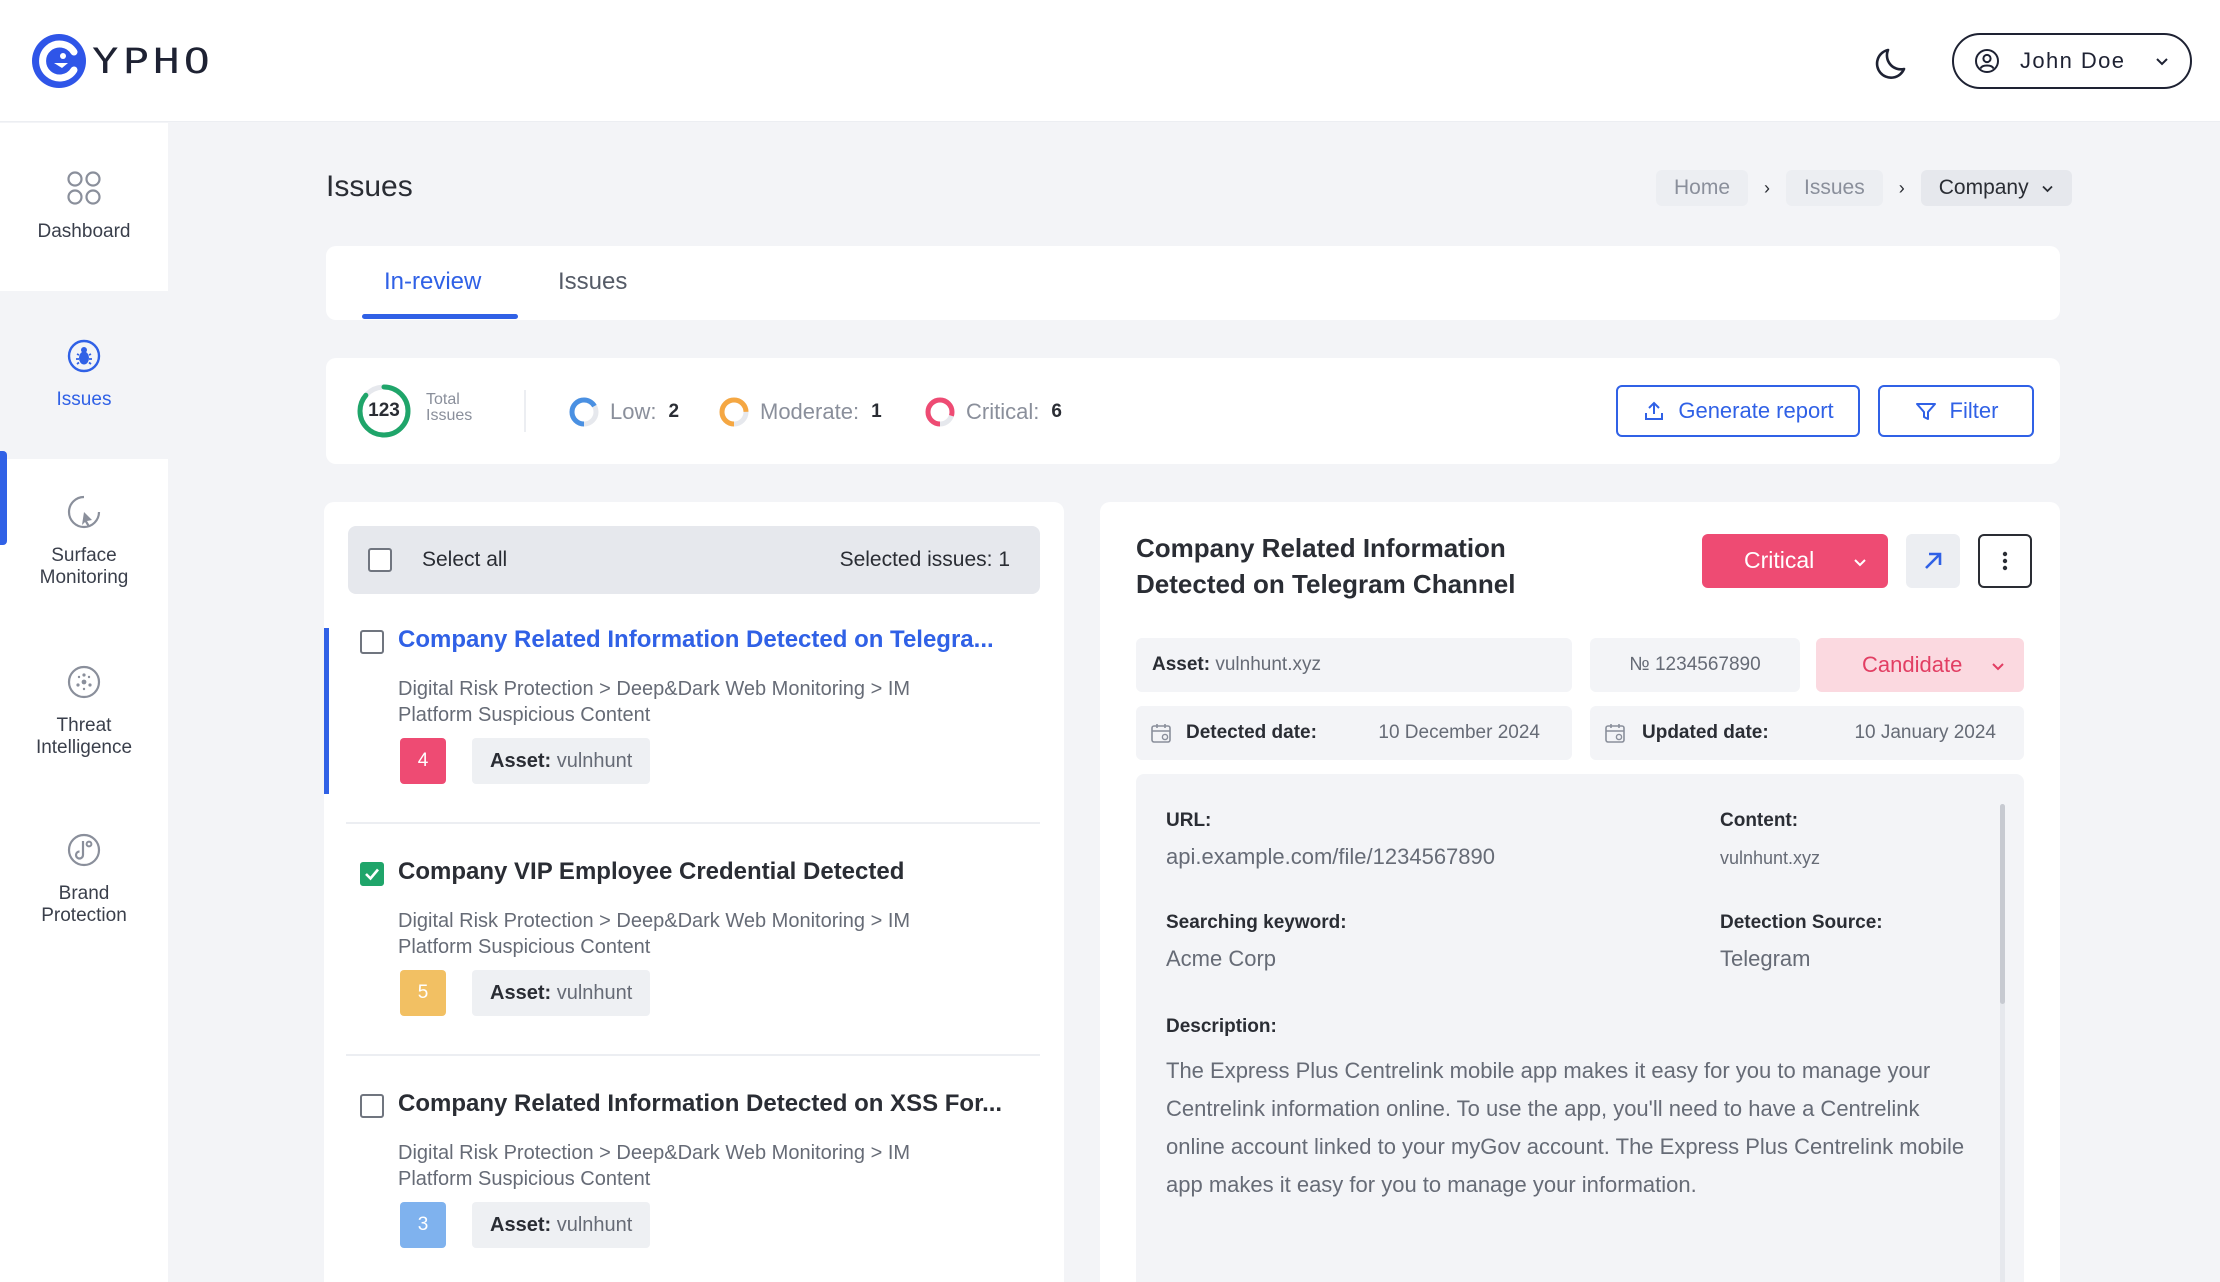 Image resolution: width=2220 pixels, height=1282 pixels. Describe the element at coordinates (1920, 665) in the screenshot. I see `status-dropdown: Candidate` at that location.